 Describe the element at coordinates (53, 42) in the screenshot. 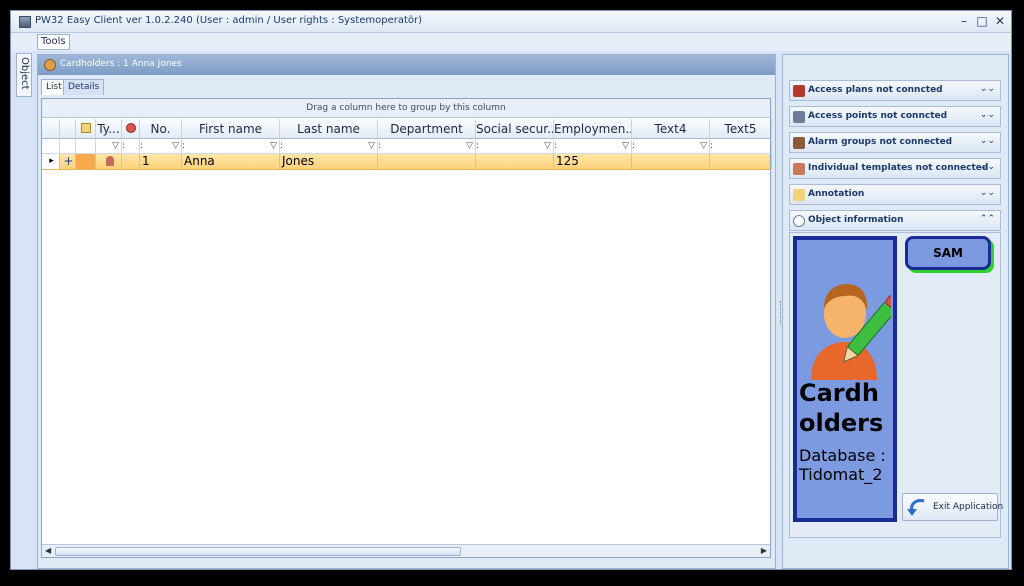

I see `menu-tools: Tools` at that location.